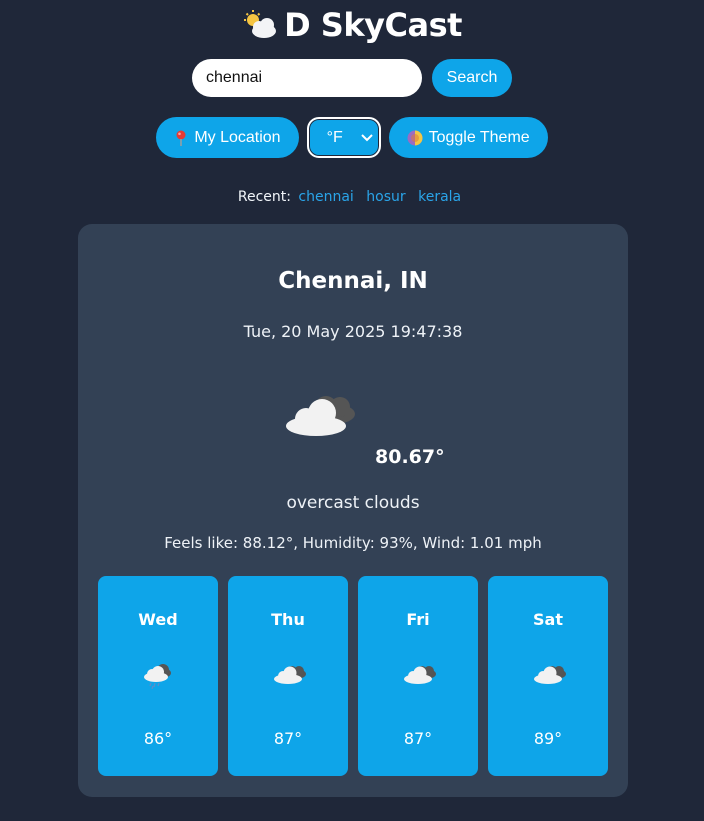 Image resolution: width=704 pixels, height=821 pixels. I want to click on recent-searches: Recent: chennai hosur kerala, so click(352, 197).